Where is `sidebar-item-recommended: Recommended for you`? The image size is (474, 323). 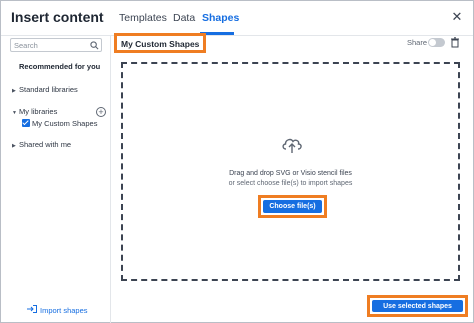
sidebar-item-recommended: Recommended for you is located at coordinates (59, 66).